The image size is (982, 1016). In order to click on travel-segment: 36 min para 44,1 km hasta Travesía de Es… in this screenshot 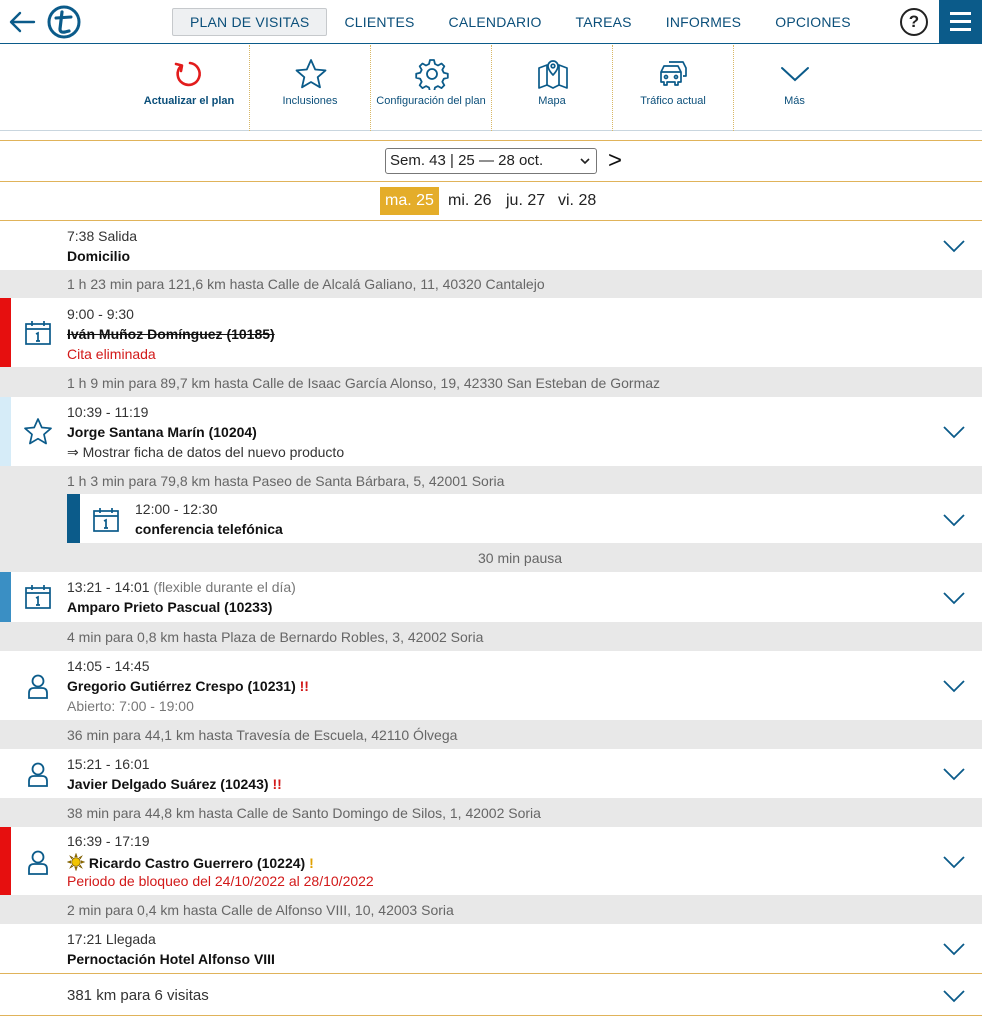, I will do `click(491, 734)`.